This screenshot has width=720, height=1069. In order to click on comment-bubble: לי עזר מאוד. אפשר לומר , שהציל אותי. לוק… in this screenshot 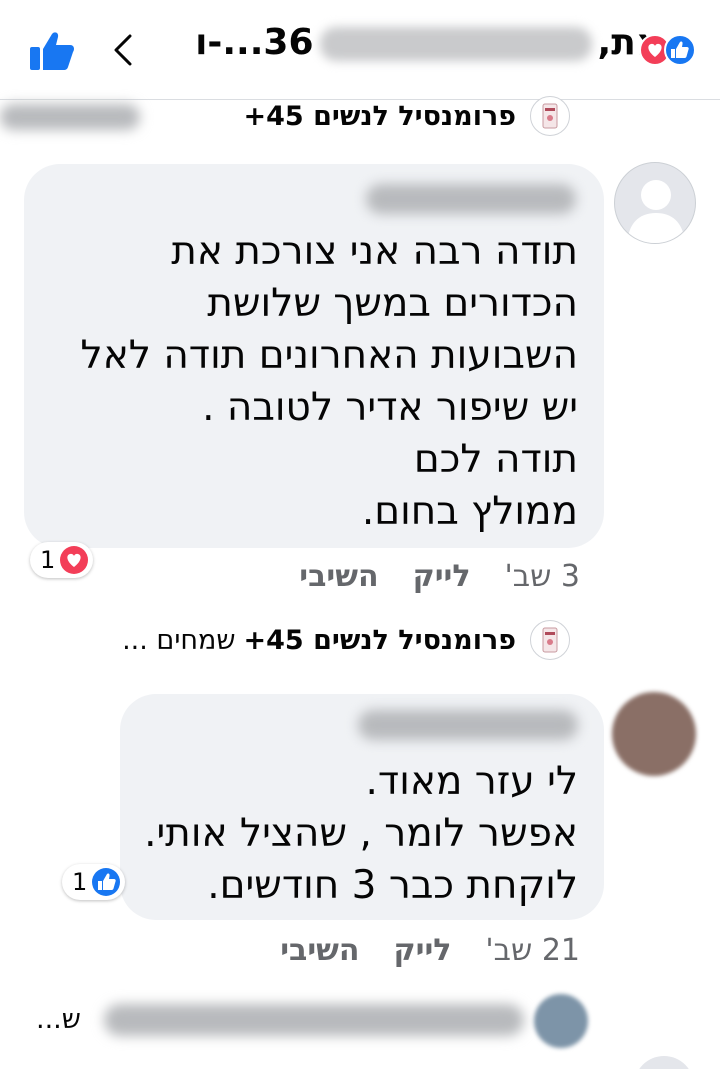, I will do `click(362, 807)`.